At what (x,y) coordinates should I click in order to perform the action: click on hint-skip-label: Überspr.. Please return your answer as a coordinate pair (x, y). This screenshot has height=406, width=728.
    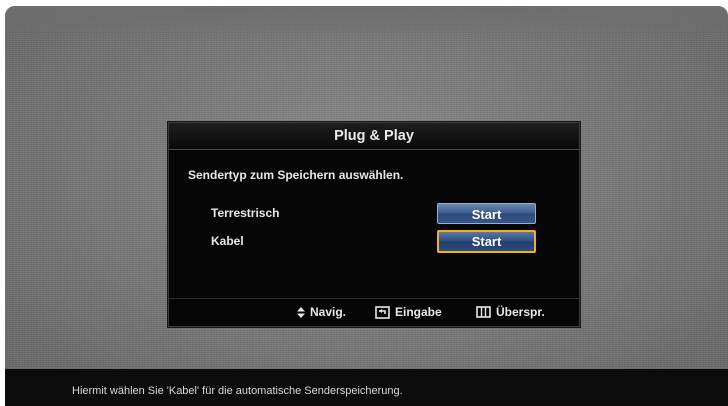
    Looking at the image, I should click on (520, 312).